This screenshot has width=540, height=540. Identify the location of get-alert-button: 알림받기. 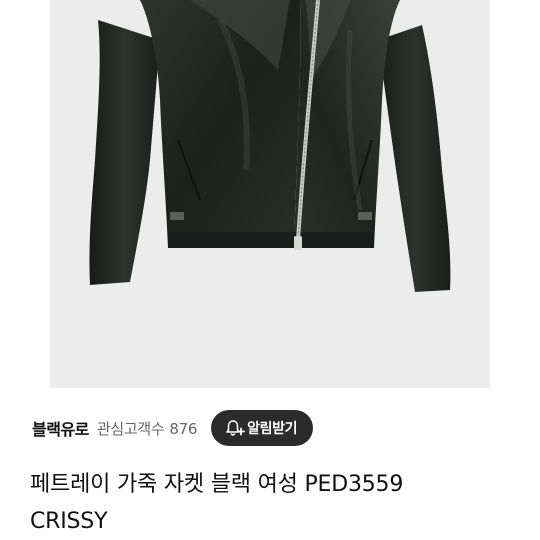
(262, 428).